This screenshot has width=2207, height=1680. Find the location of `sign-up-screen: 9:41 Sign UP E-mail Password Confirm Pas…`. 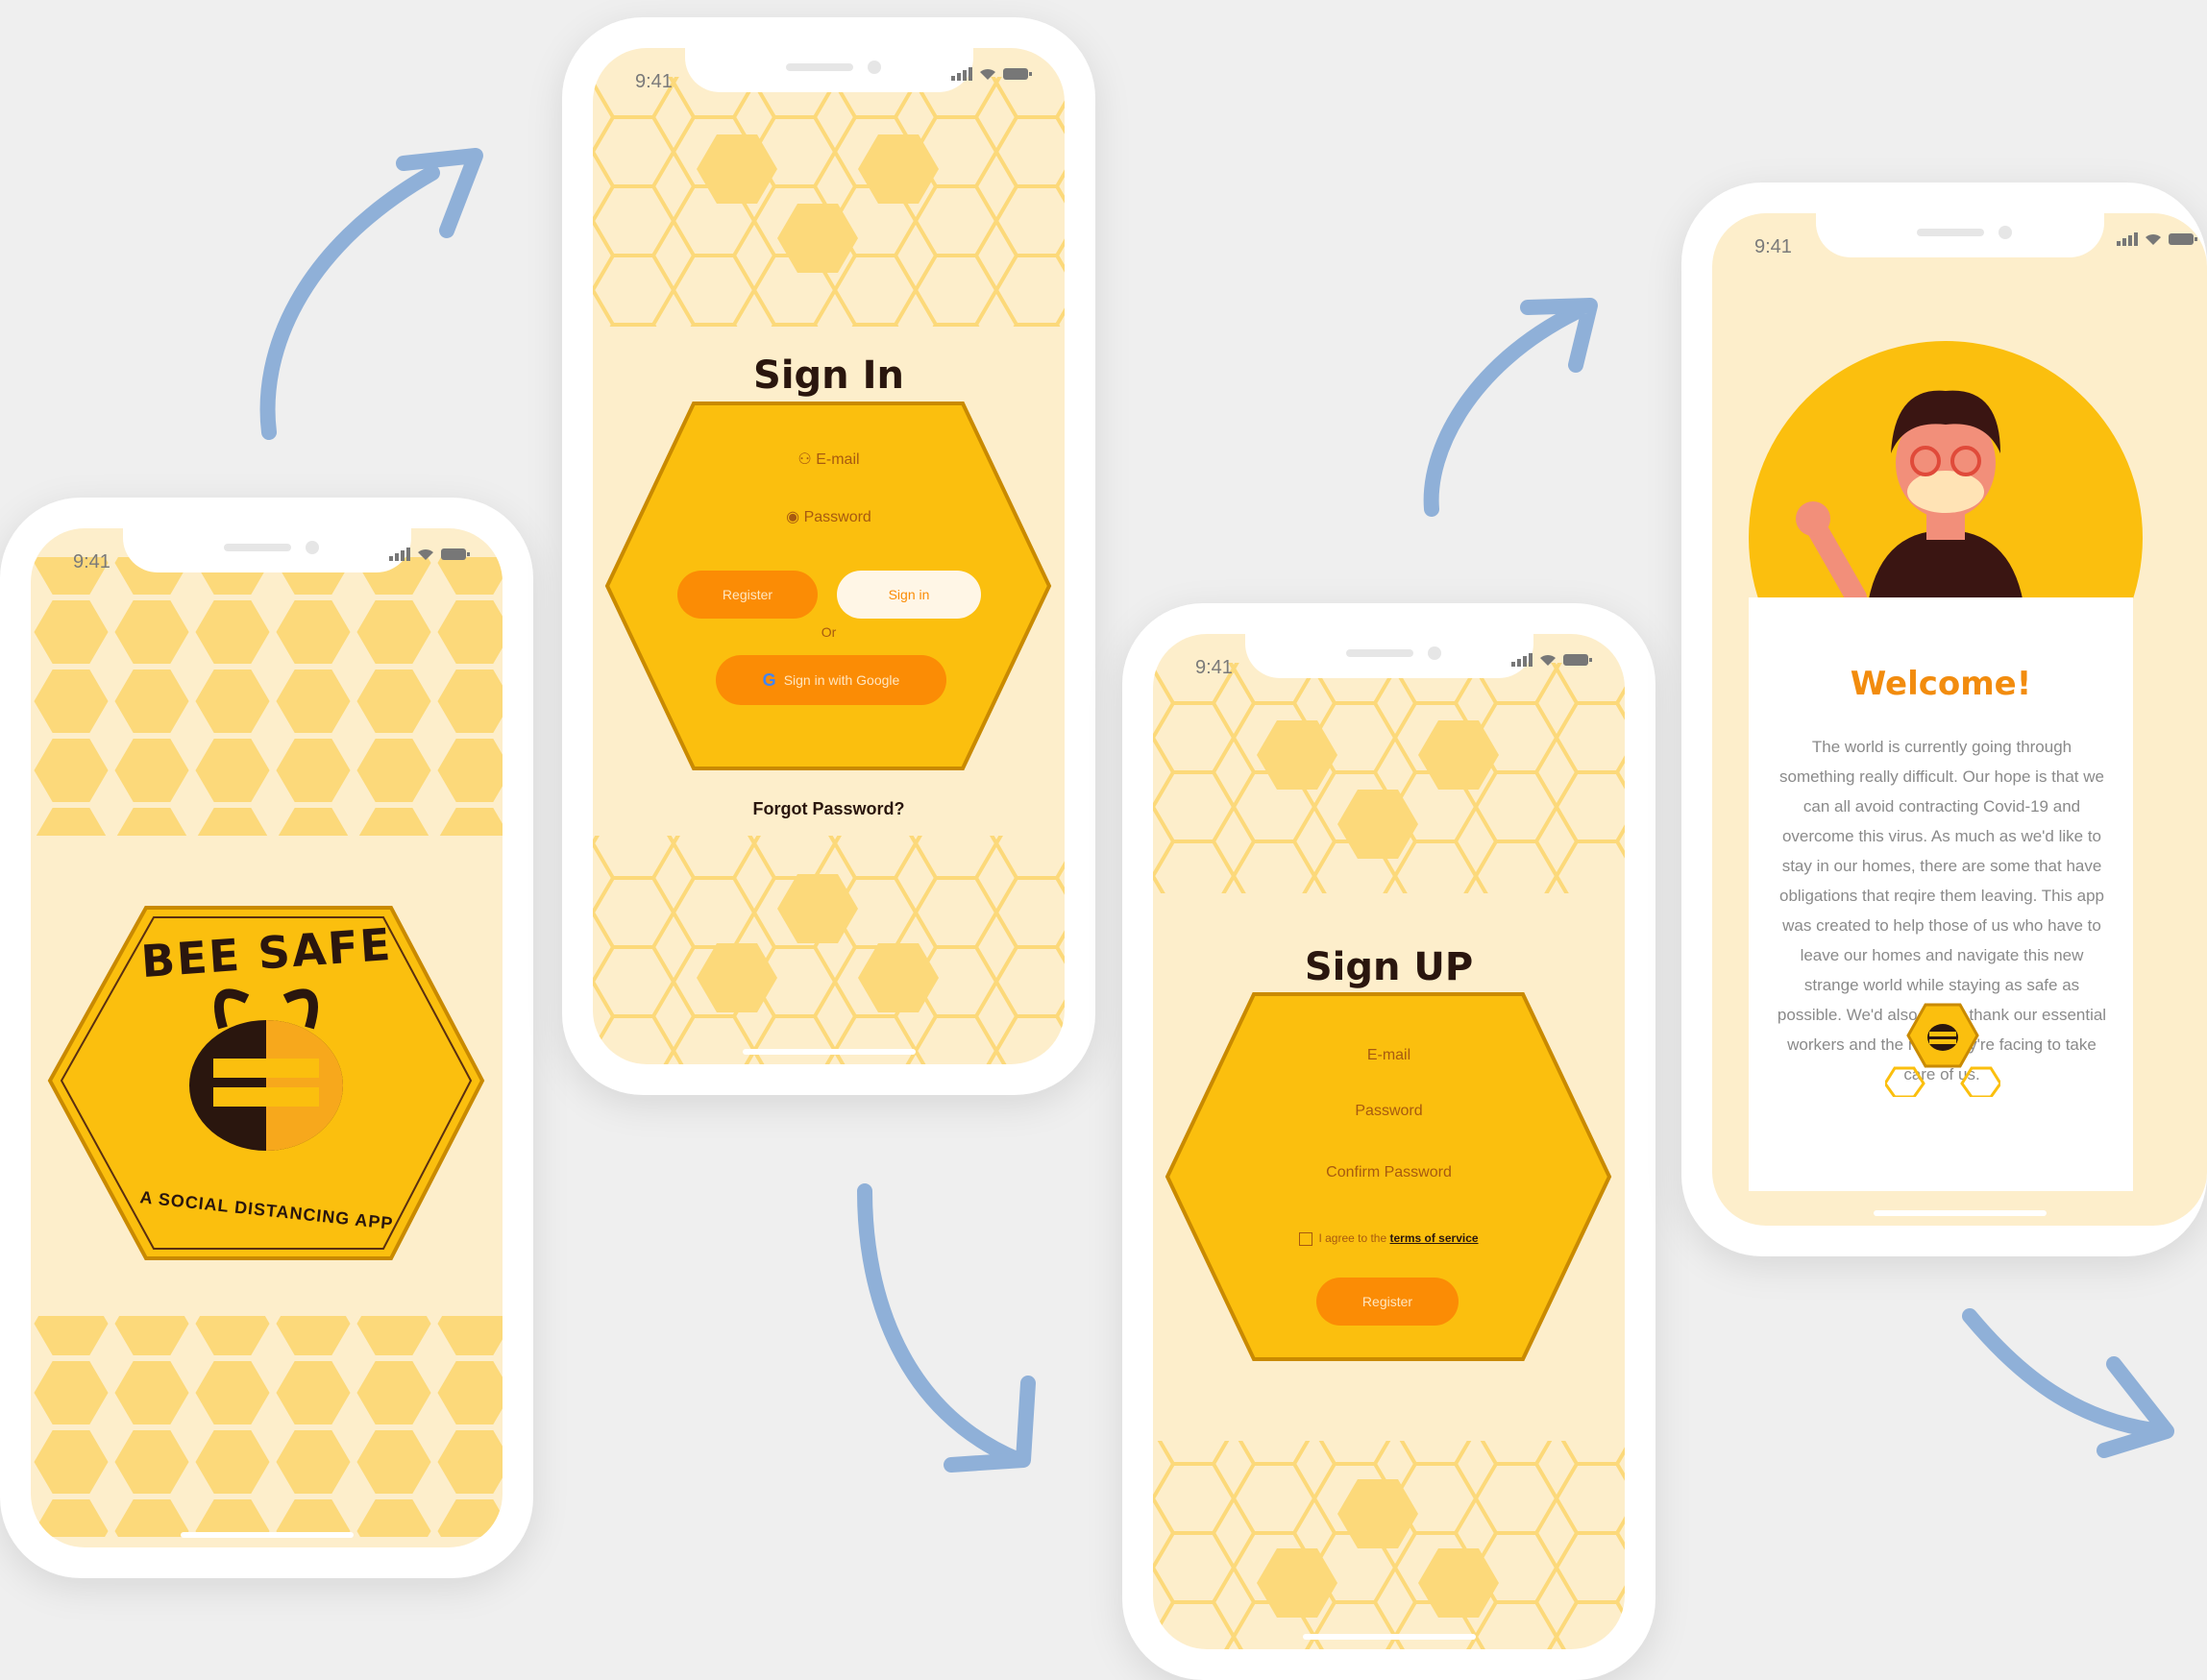

sign-up-screen: 9:41 Sign UP E-mail Password Confirm Pas… is located at coordinates (1389, 1141).